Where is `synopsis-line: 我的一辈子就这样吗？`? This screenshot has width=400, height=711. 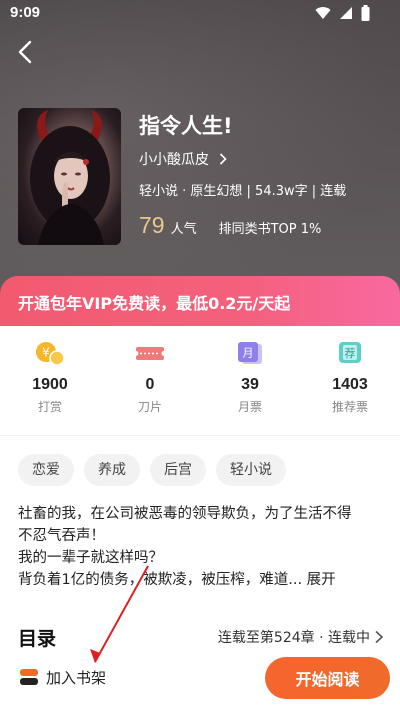 synopsis-line: 我的一辈子就这样吗？ is located at coordinates (90, 558).